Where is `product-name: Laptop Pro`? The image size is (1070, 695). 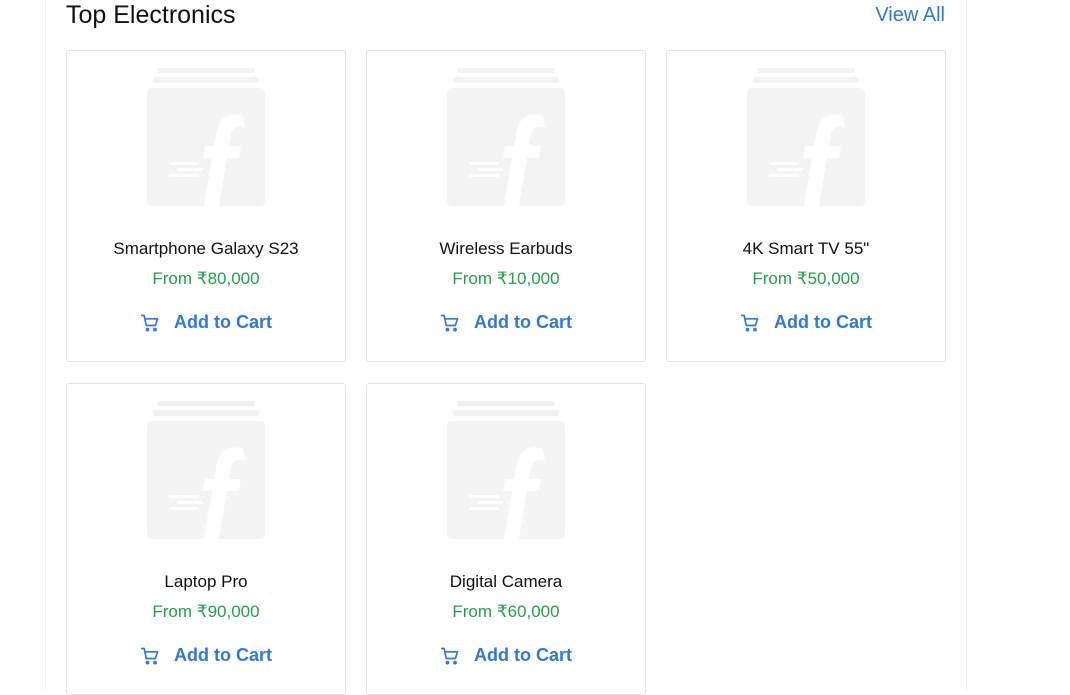
product-name: Laptop Pro is located at coordinates (206, 581).